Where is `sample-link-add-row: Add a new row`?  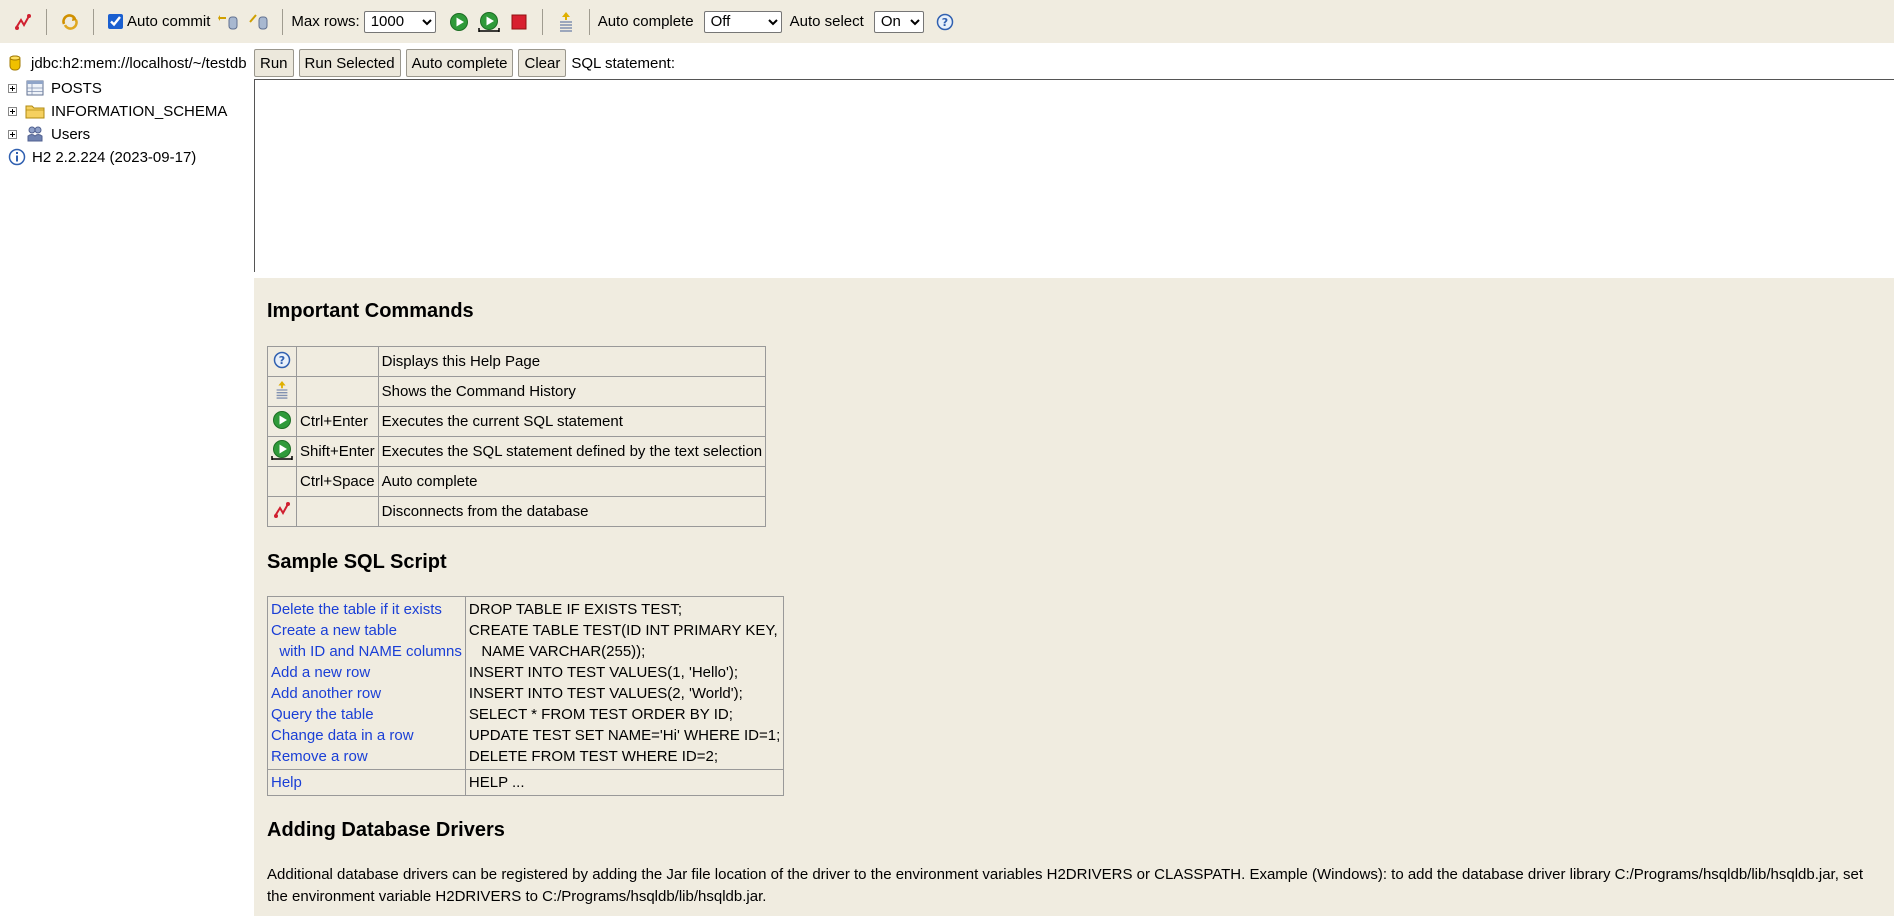
sample-link-add-row: Add a new row is located at coordinates (366, 672).